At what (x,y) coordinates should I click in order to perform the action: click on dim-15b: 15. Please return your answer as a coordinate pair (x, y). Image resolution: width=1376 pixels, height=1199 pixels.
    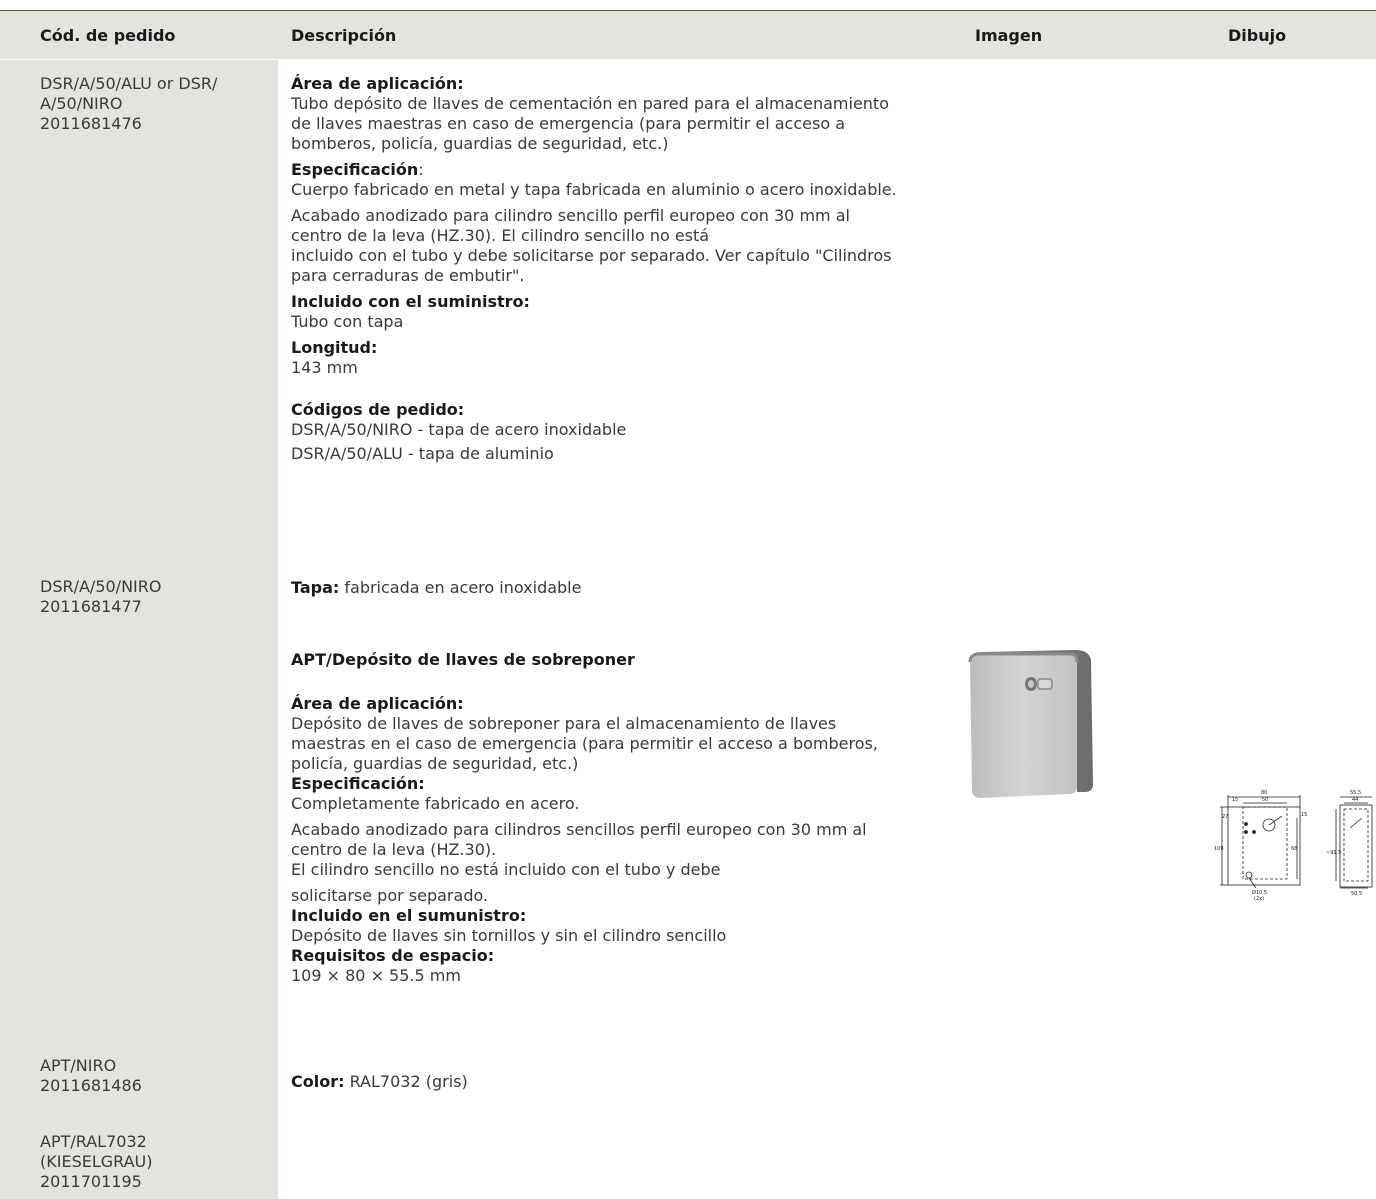
    Looking at the image, I should click on (1304, 815).